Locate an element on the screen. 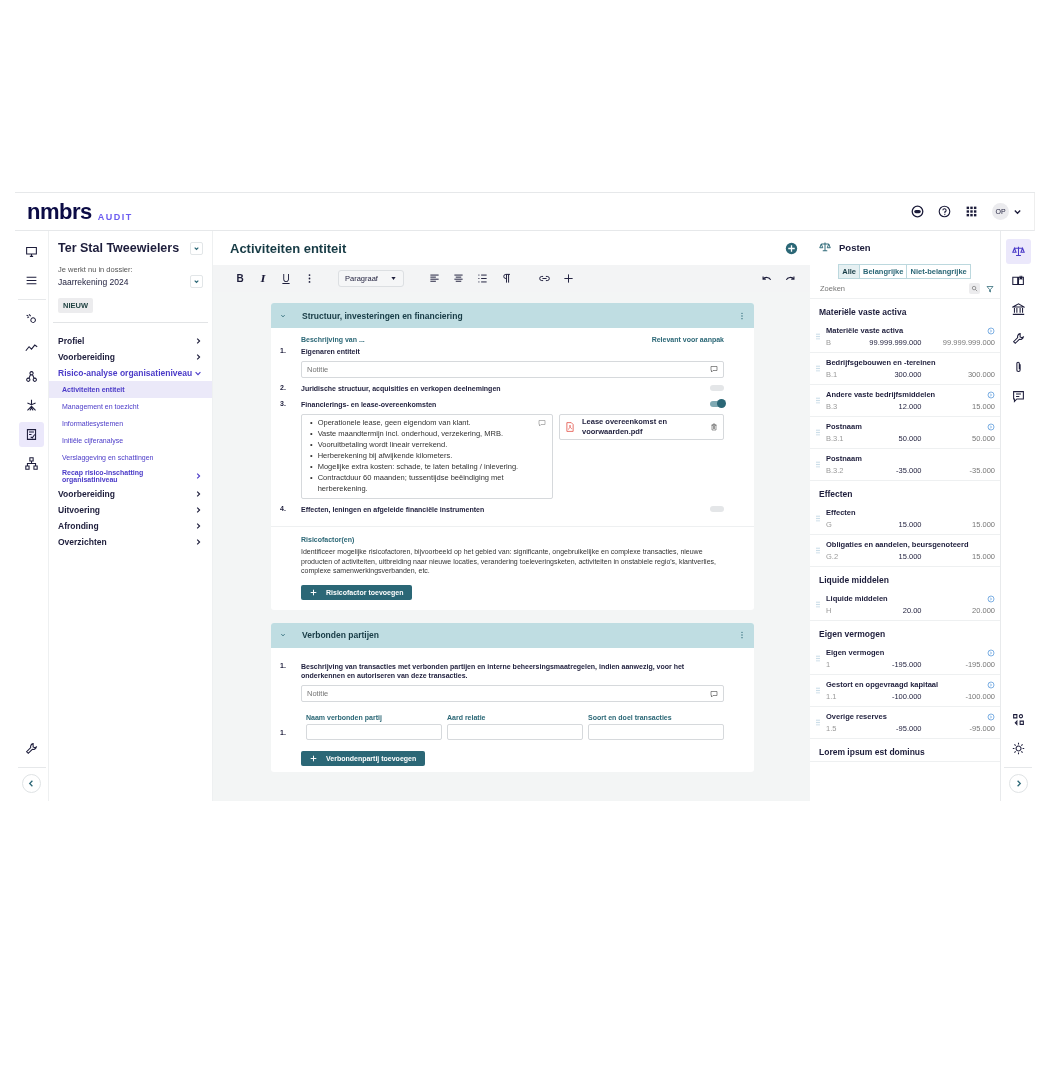 This screenshot has width=1050, height=1080. logo-suffix: AUDIT is located at coordinates (115, 216).